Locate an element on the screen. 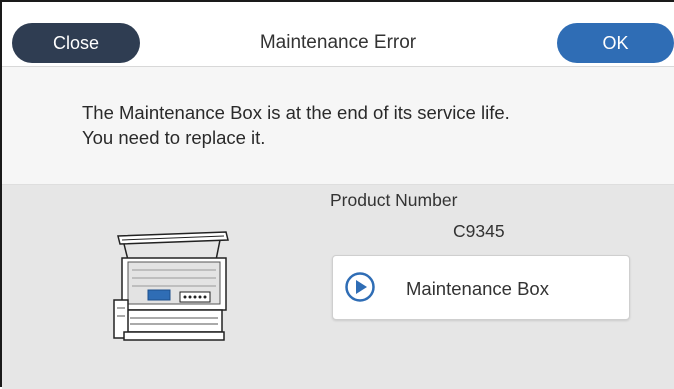  ok-button-label: OK is located at coordinates (615, 42).